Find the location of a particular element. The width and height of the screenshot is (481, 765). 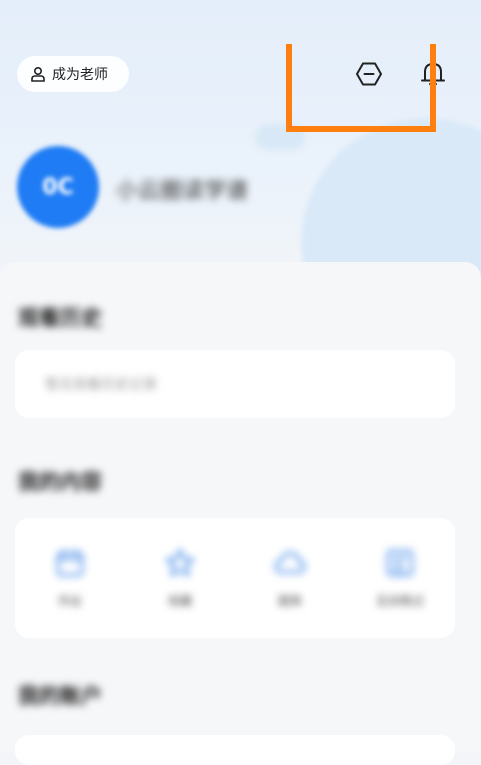

cloud-icon is located at coordinates (290, 563).